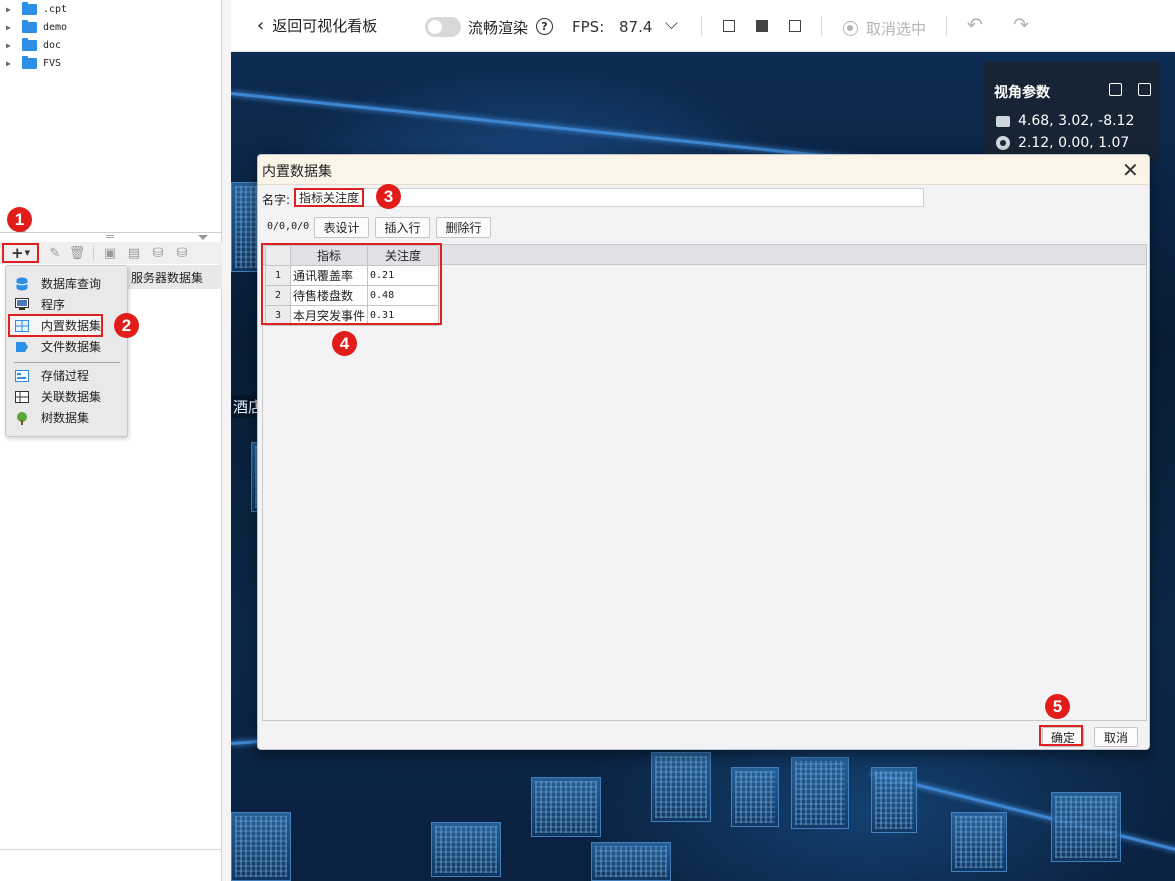  I want to click on table-header-row: 指标 关注度, so click(352, 255).